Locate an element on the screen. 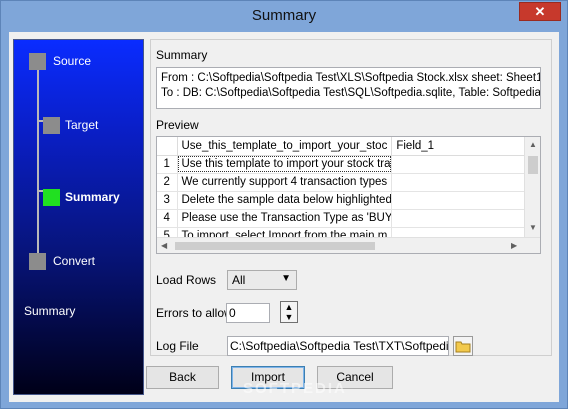 The width and height of the screenshot is (568, 409). summary-label: Summary is located at coordinates (182, 55).